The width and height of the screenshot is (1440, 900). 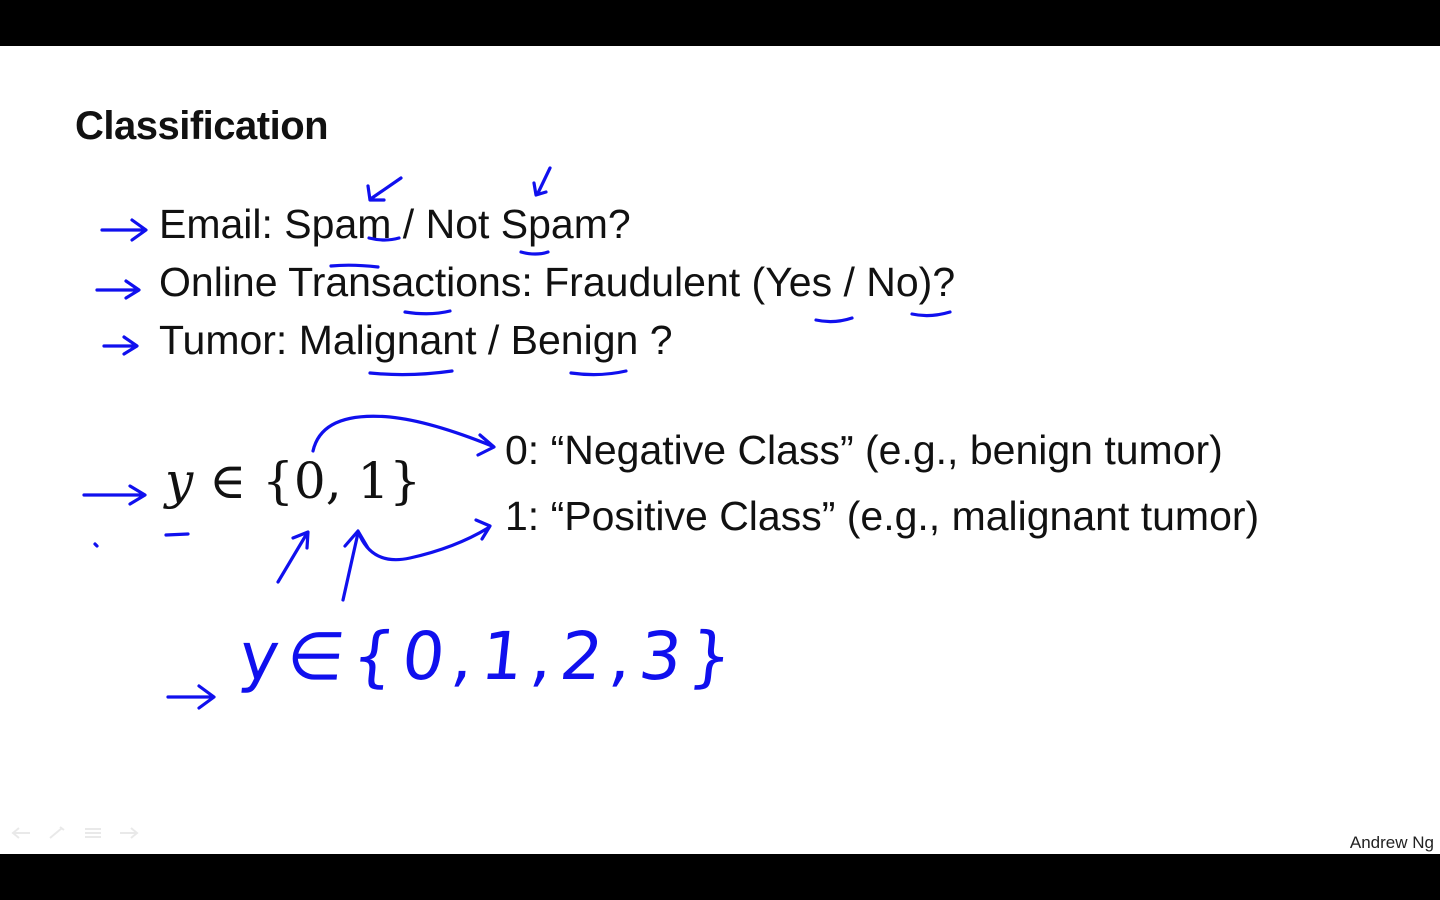 What do you see at coordinates (96, 545) in the screenshot?
I see `ink-dot` at bounding box center [96, 545].